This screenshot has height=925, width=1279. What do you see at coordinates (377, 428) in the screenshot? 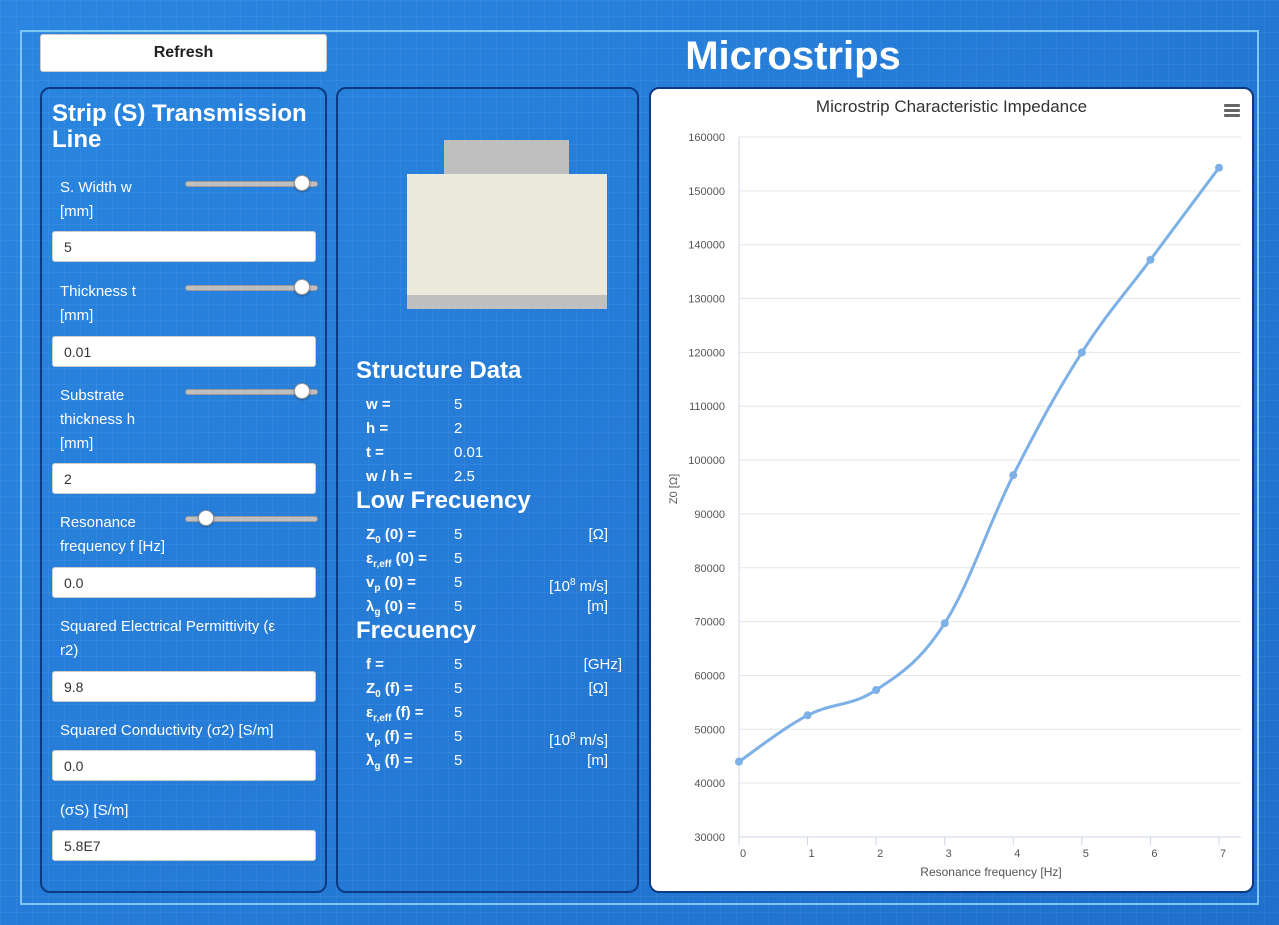
I see `row-symbol: h =` at bounding box center [377, 428].